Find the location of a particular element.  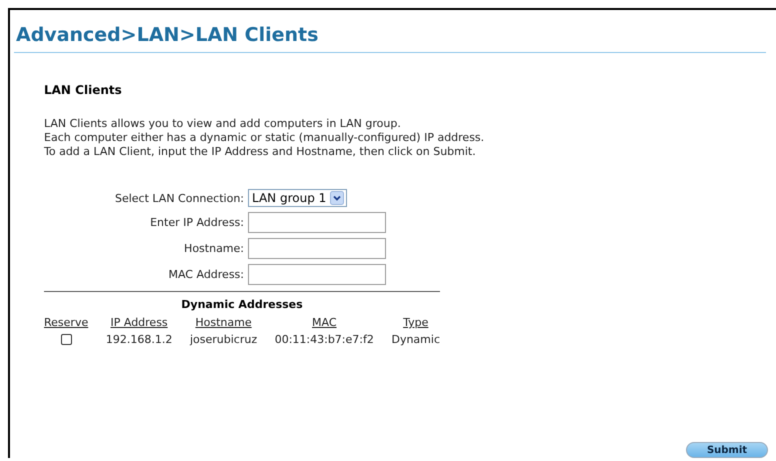

description-text: Each computer either has a dynamic or static (manually-configured) IP address. is located at coordinates (265, 138).